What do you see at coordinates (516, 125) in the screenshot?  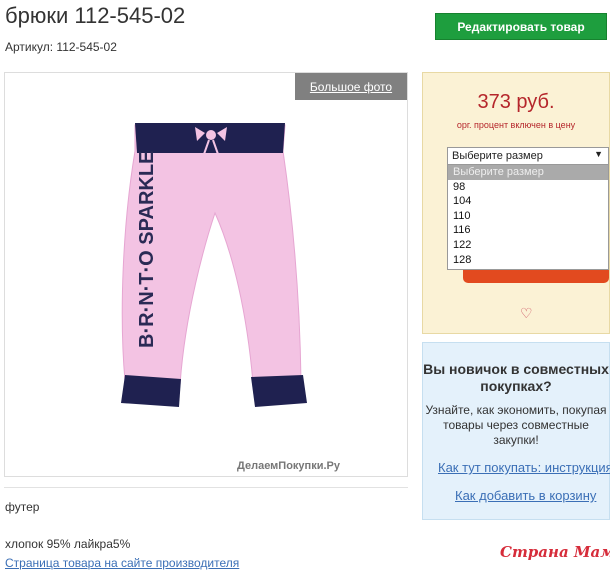 I see `price-note: орг. процент включен в цену` at bounding box center [516, 125].